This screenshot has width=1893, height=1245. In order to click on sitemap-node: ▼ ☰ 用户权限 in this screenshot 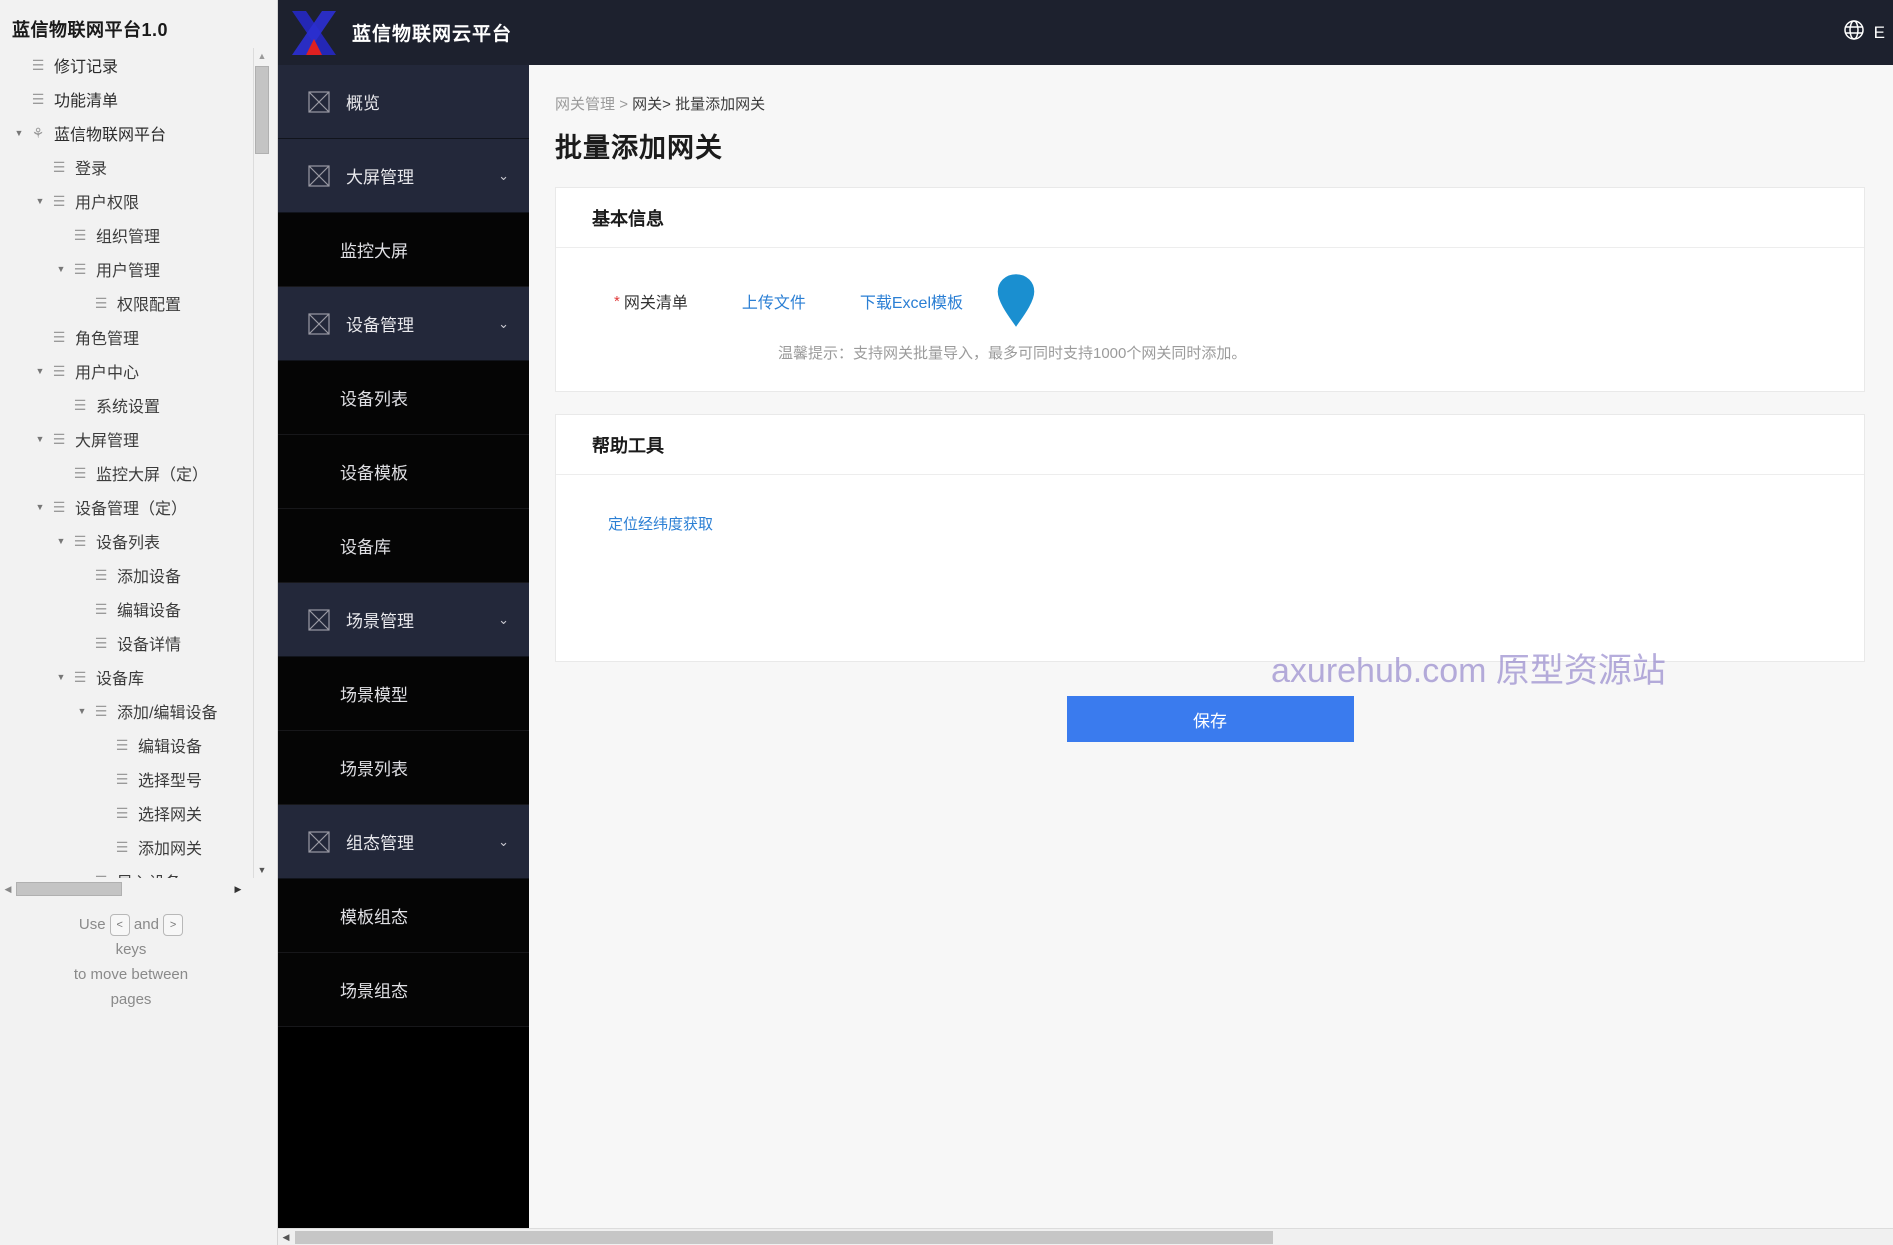, I will do `click(131, 201)`.